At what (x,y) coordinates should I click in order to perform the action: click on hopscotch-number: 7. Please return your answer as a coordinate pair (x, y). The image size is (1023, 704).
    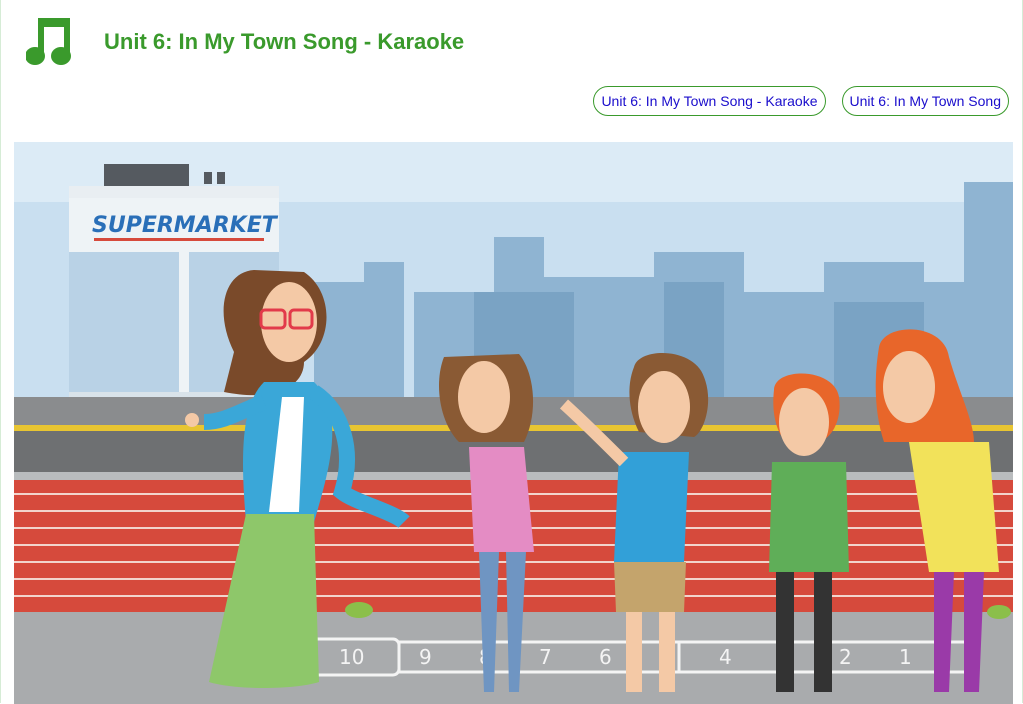
    Looking at the image, I should click on (545, 657).